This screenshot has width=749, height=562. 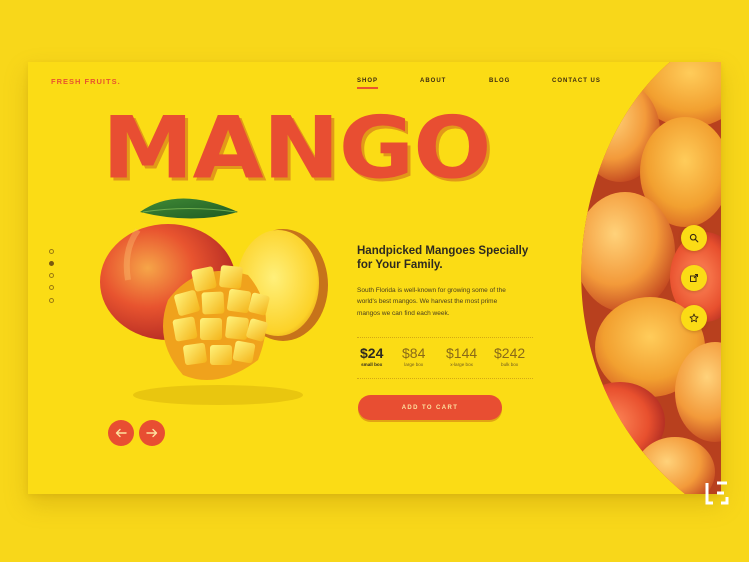 What do you see at coordinates (461, 364) in the screenshot?
I see `price-label: x-large box` at bounding box center [461, 364].